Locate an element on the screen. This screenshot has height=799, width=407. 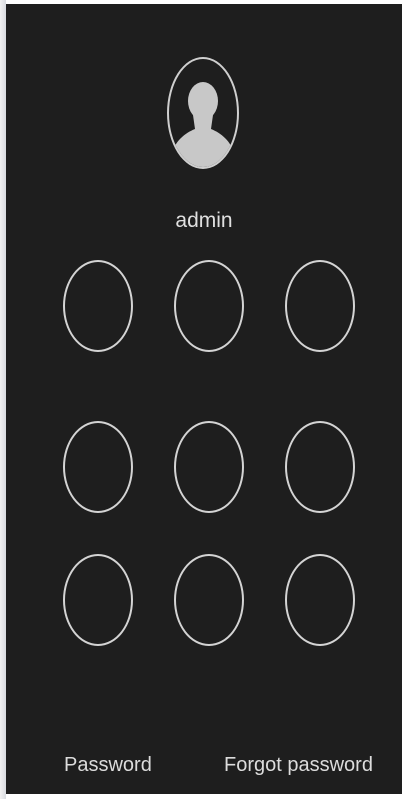
avatar is located at coordinates (203, 113).